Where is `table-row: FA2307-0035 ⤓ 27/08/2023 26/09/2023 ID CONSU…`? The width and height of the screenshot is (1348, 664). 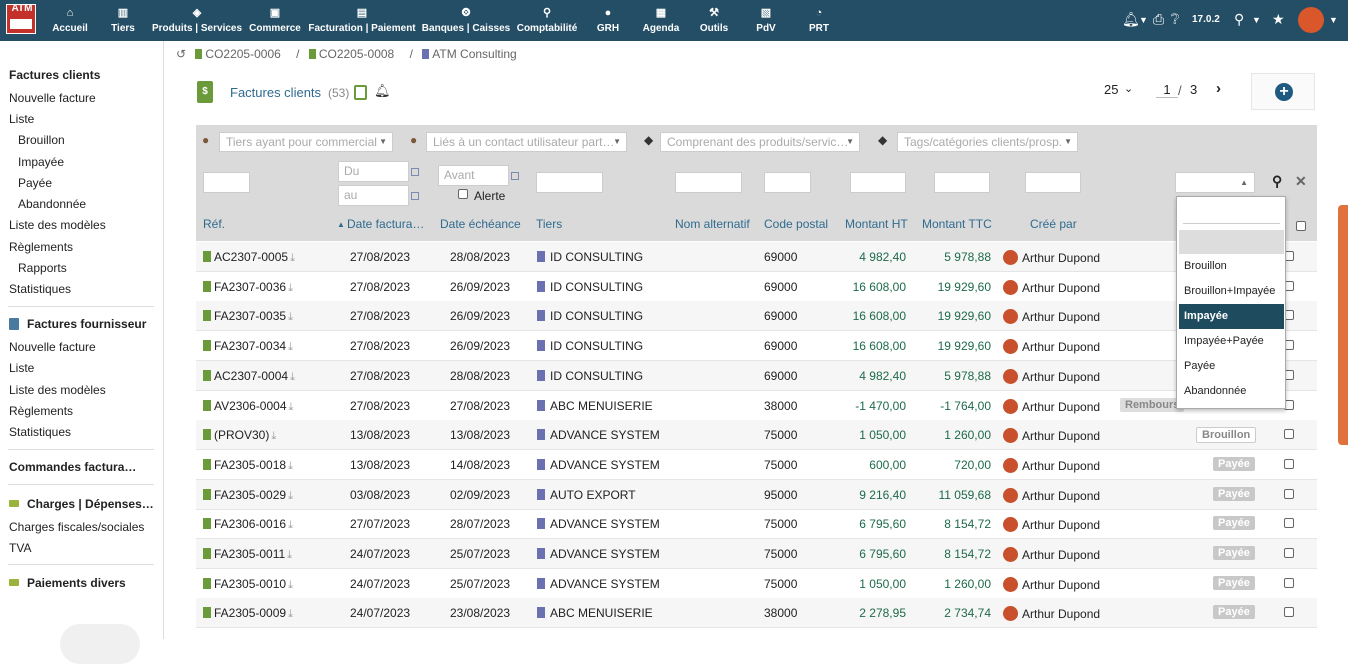 table-row: FA2307-0035 ⤓ 27/08/2023 26/09/2023 ID CONSU… is located at coordinates (756, 316).